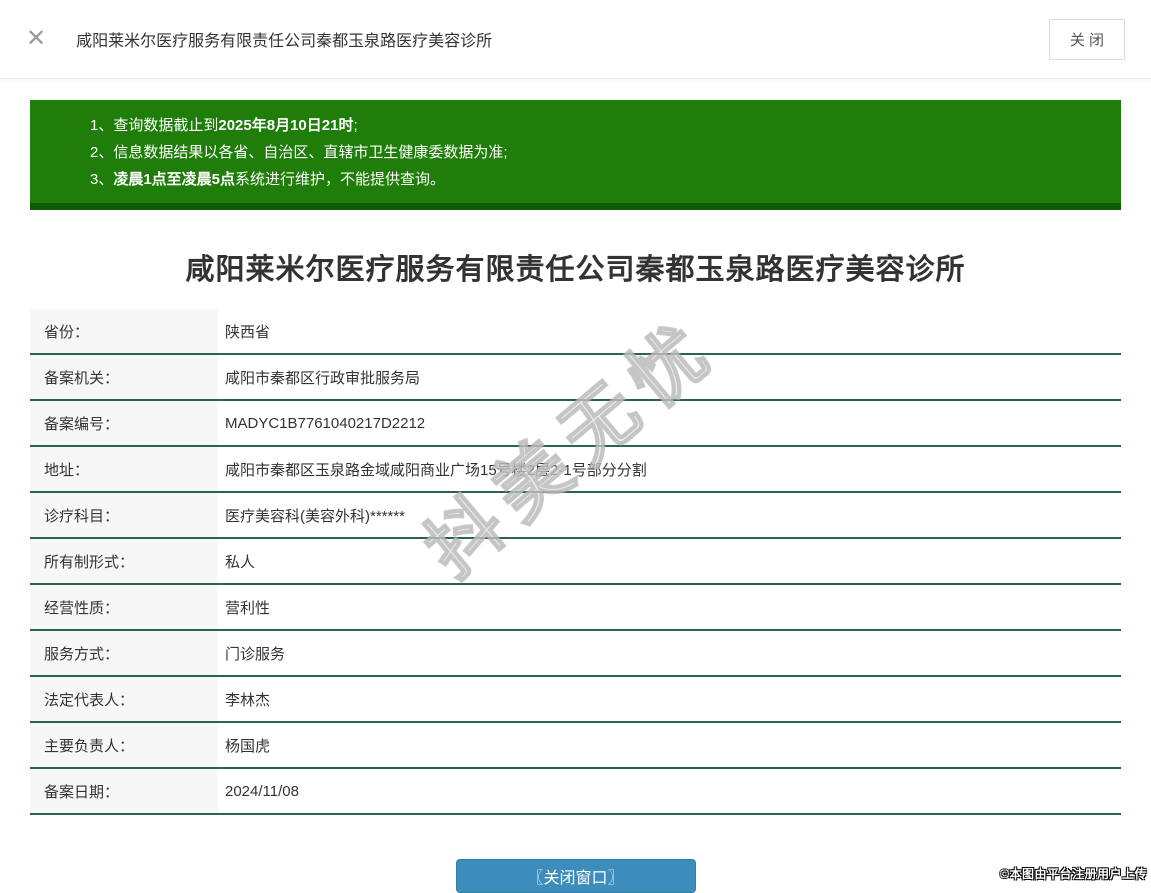 The height and width of the screenshot is (893, 1151). I want to click on table-row-ownership-form: 所有制形式： 私人, so click(575, 562).